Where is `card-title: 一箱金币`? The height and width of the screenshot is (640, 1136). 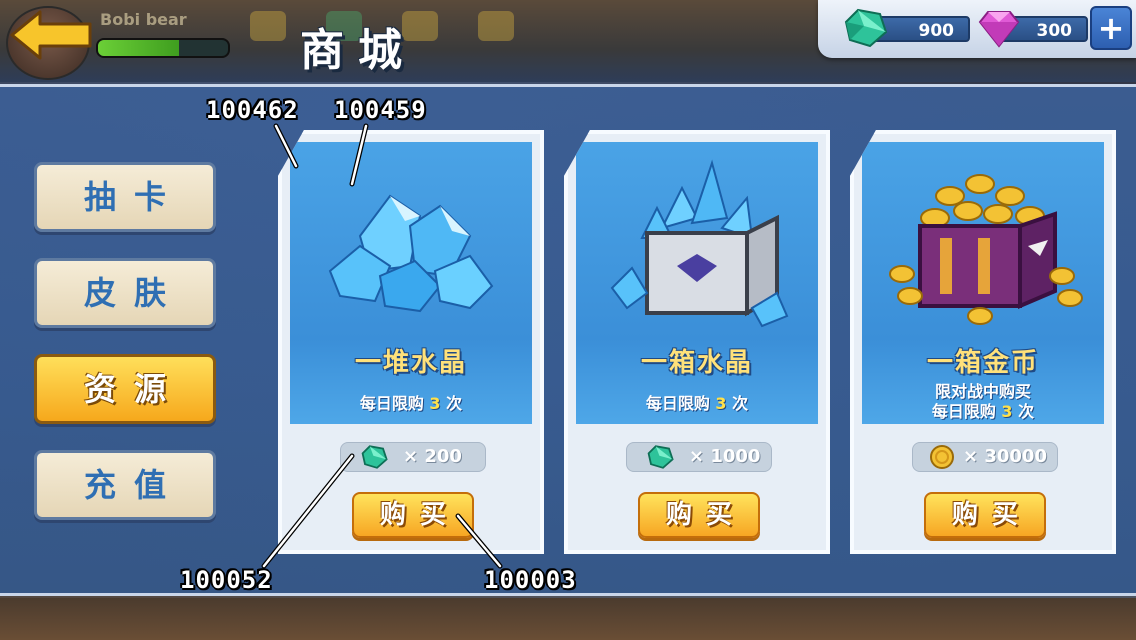
card-title: 一箱金币 is located at coordinates (982, 363).